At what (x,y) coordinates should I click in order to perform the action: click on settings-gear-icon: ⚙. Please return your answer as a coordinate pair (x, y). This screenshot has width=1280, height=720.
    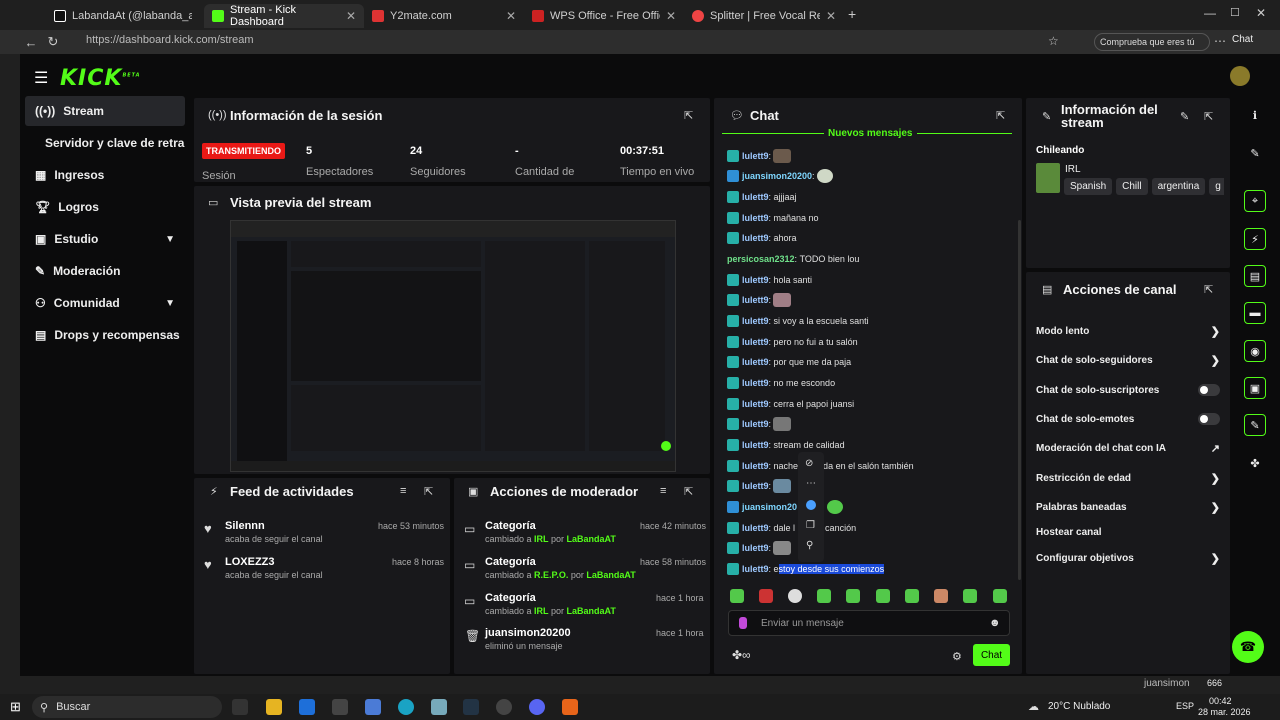
    Looking at the image, I should click on (957, 656).